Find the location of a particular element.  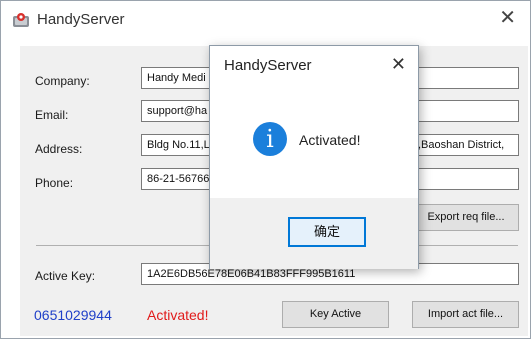

dialog-close-icon: ✕ is located at coordinates (398, 64).